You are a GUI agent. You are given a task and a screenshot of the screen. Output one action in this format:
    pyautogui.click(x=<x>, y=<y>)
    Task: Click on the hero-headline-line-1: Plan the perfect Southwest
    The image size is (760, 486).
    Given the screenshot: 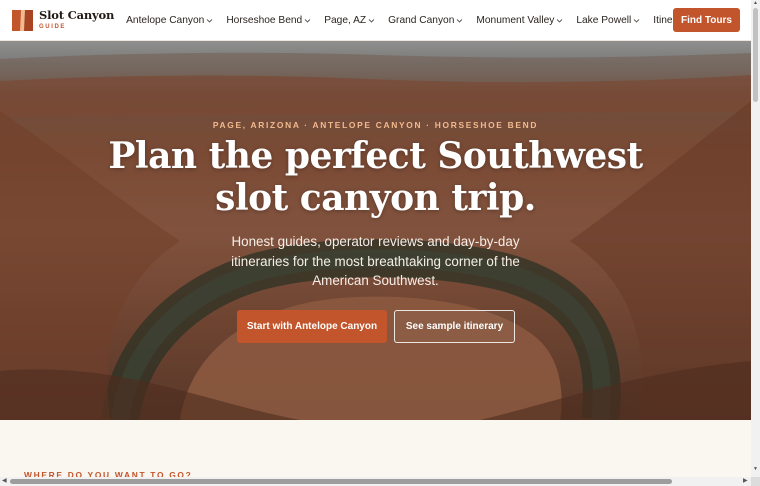 What is the action you would take?
    pyautogui.click(x=375, y=156)
    